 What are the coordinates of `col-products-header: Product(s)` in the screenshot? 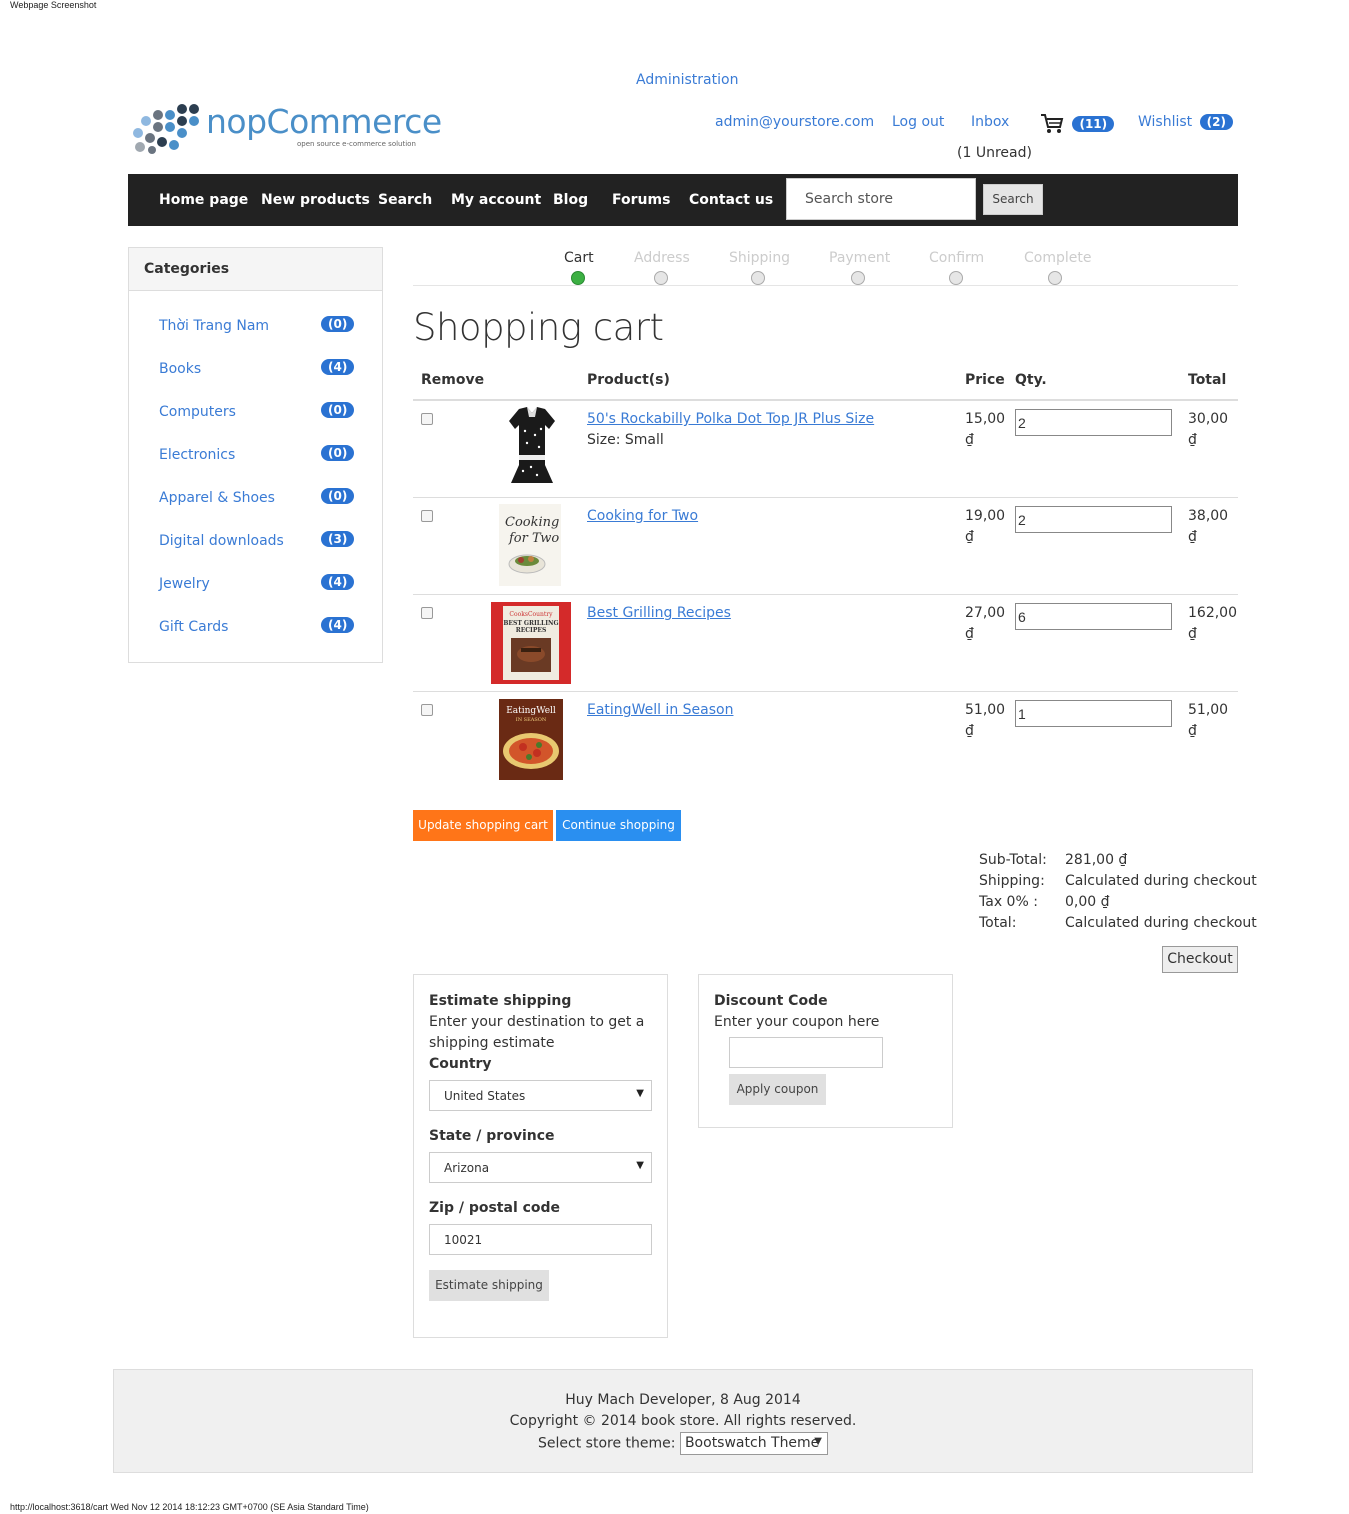 It's located at (628, 380).